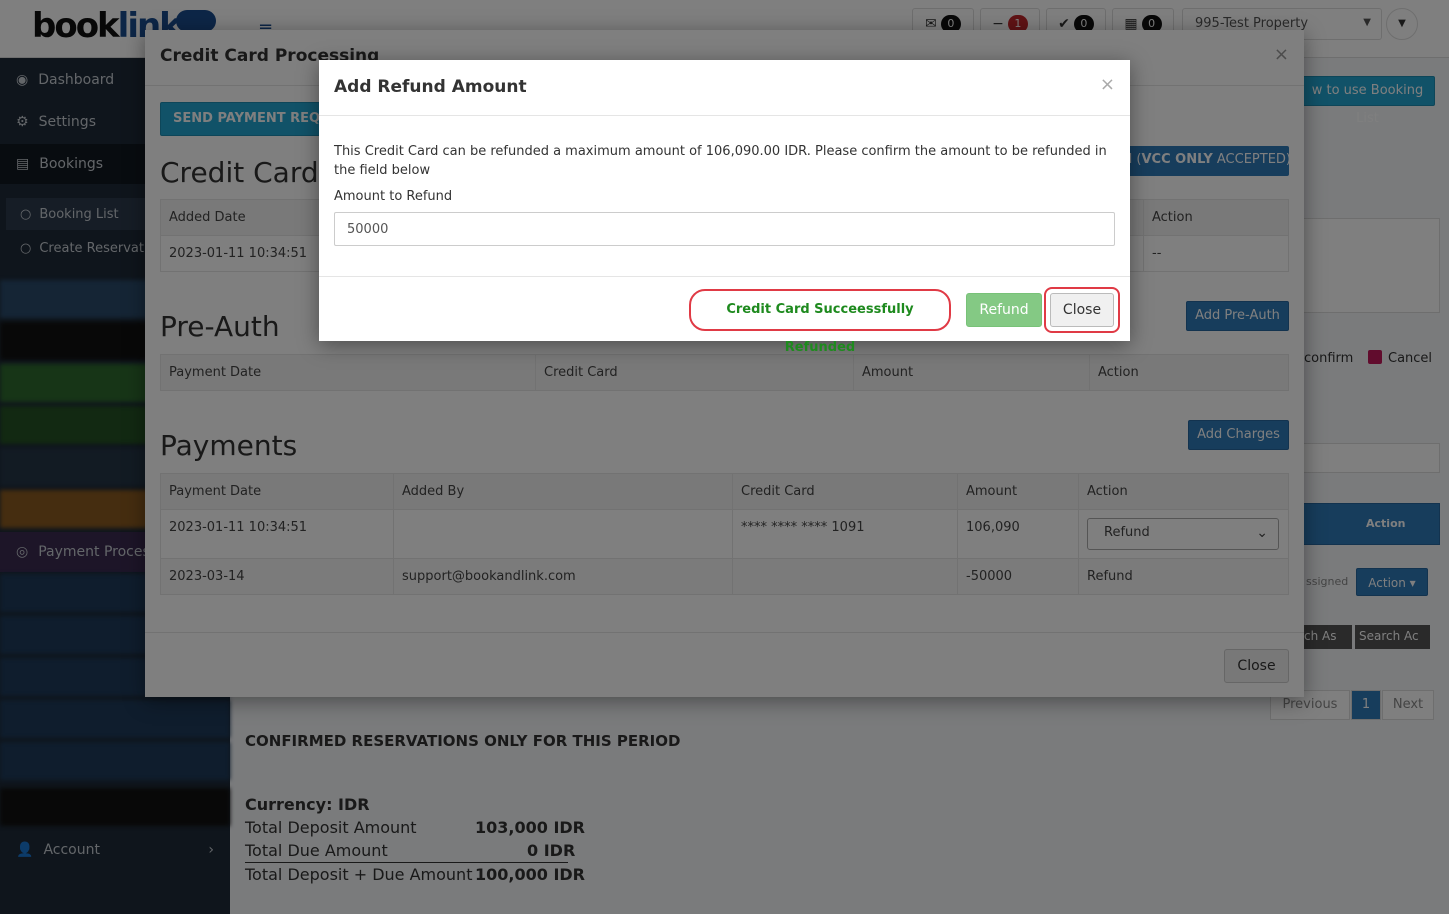  What do you see at coordinates (1082, 310) in the screenshot?
I see `close-button: Close` at bounding box center [1082, 310].